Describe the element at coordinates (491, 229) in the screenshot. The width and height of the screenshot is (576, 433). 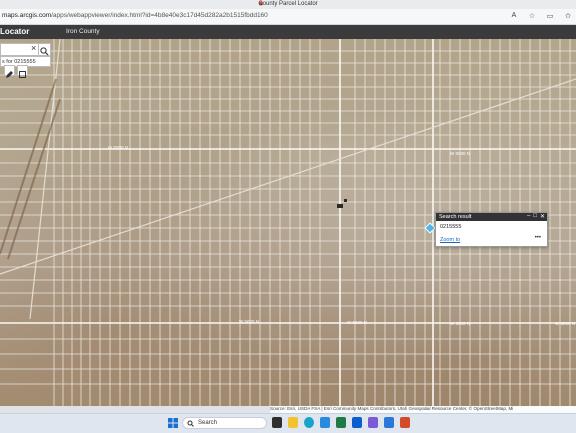
I see `search-result-popup: Search result – □ ✕ 0215555 Zoom to •••` at that location.